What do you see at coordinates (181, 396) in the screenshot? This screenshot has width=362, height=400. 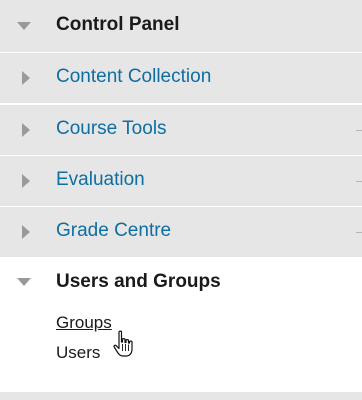 I see `next-menu-section` at bounding box center [181, 396].